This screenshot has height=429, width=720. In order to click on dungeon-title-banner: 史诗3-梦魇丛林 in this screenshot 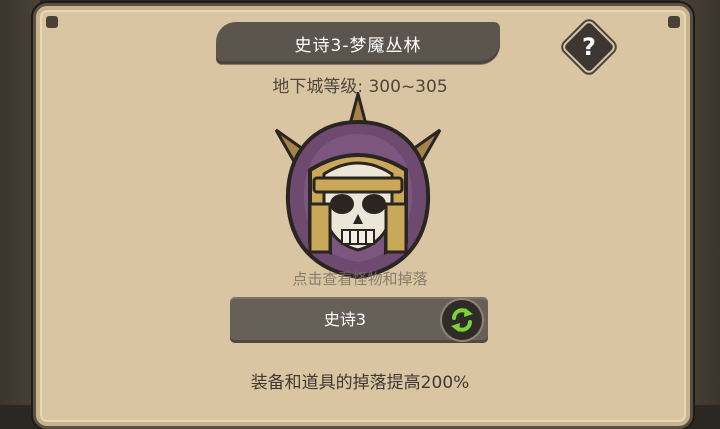, I will do `click(358, 43)`.